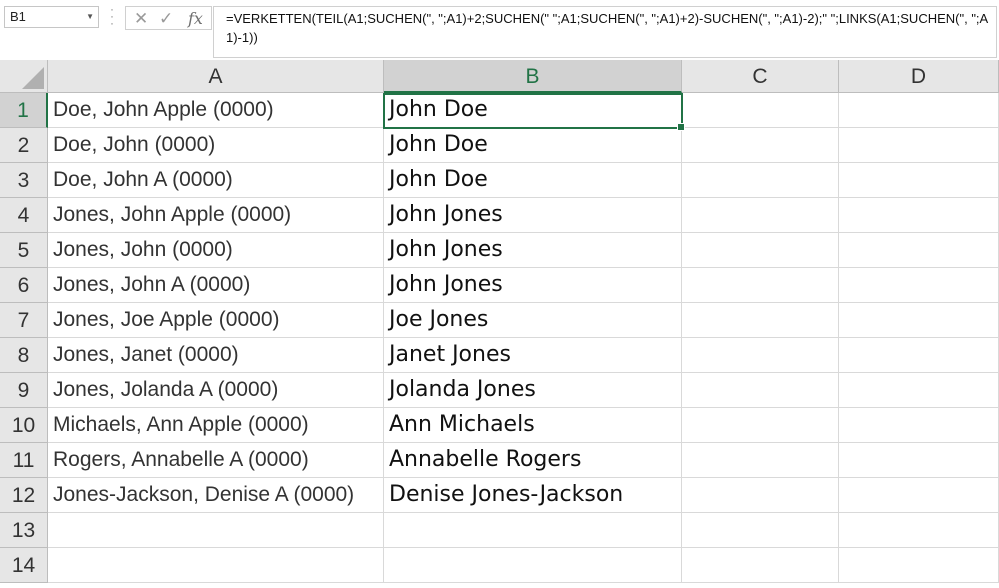  Describe the element at coordinates (760, 425) in the screenshot. I see `cell-c10` at that location.